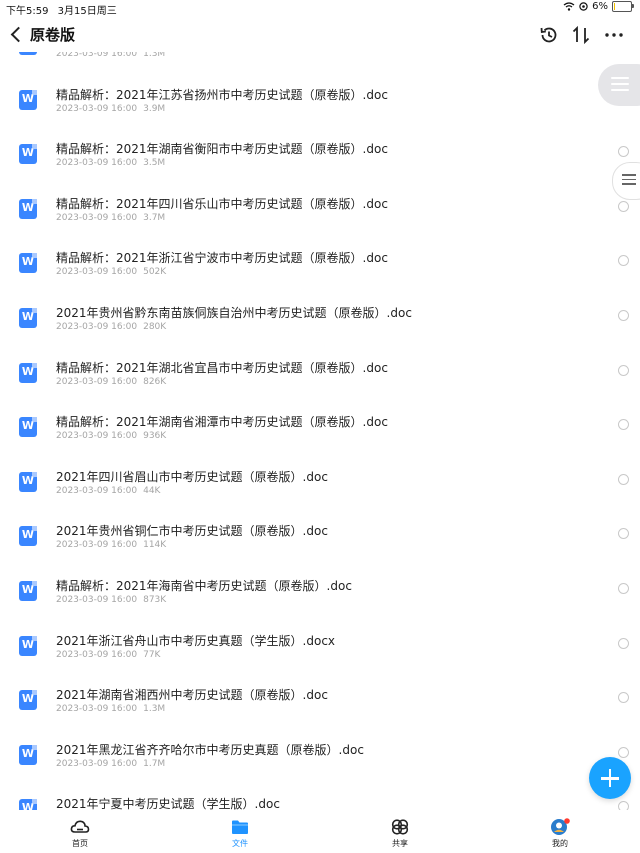 Image resolution: width=640 pixels, height=853 pixels. What do you see at coordinates (623, 6) in the screenshot?
I see `battery-icon` at bounding box center [623, 6].